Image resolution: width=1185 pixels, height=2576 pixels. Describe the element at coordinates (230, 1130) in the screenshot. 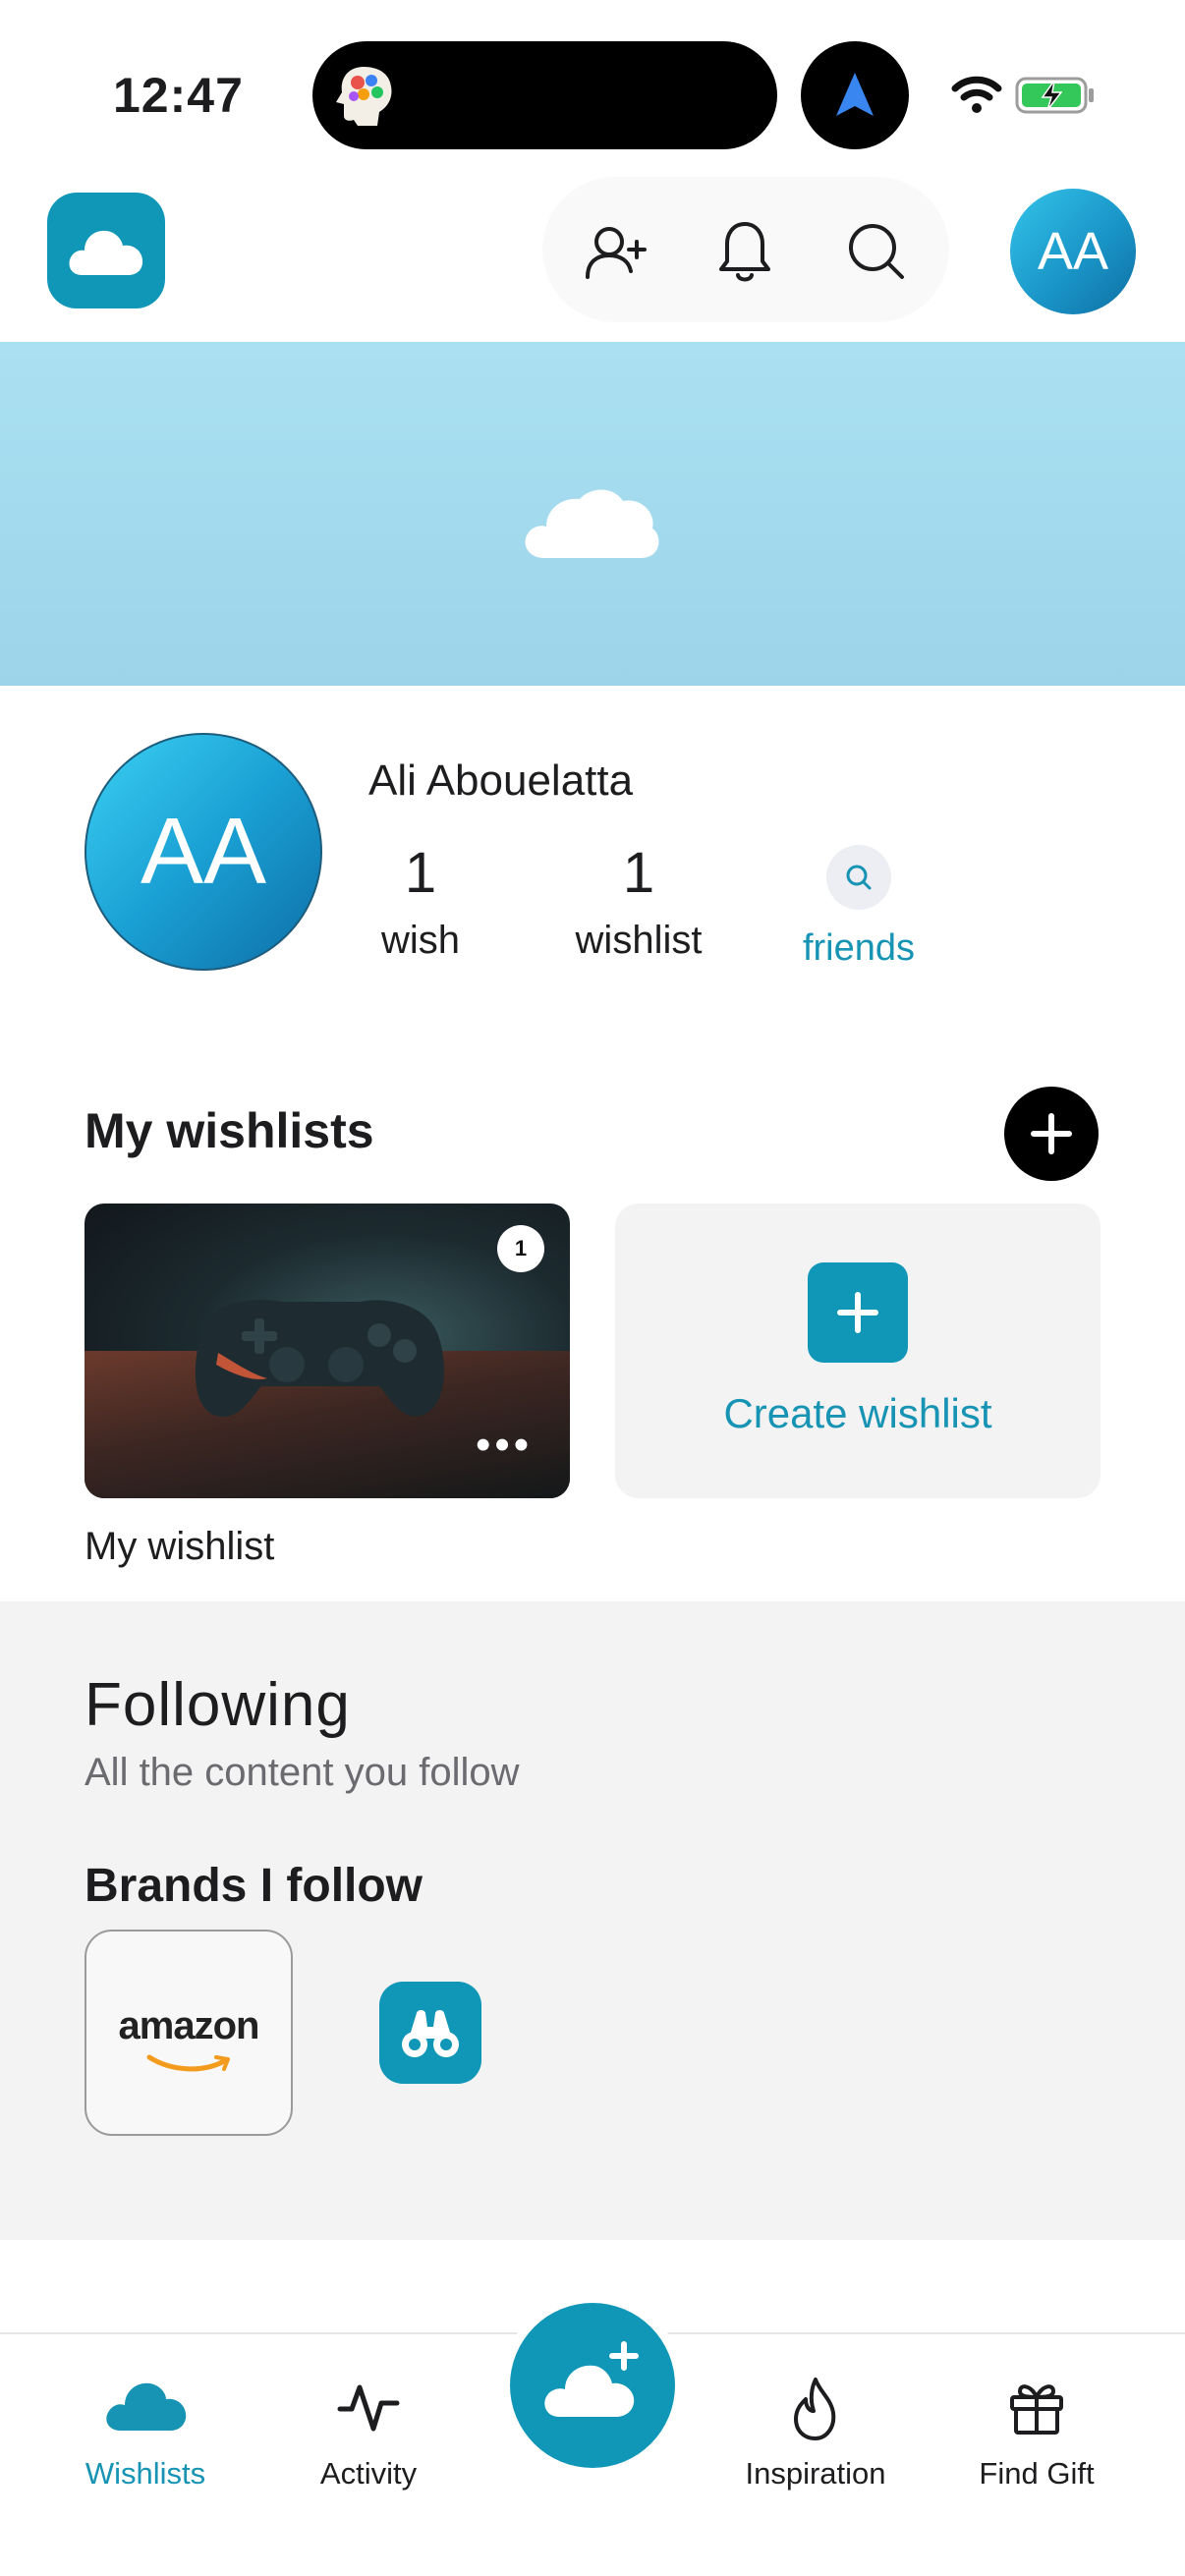

I see `my-wishlists-title: My wishlists` at that location.